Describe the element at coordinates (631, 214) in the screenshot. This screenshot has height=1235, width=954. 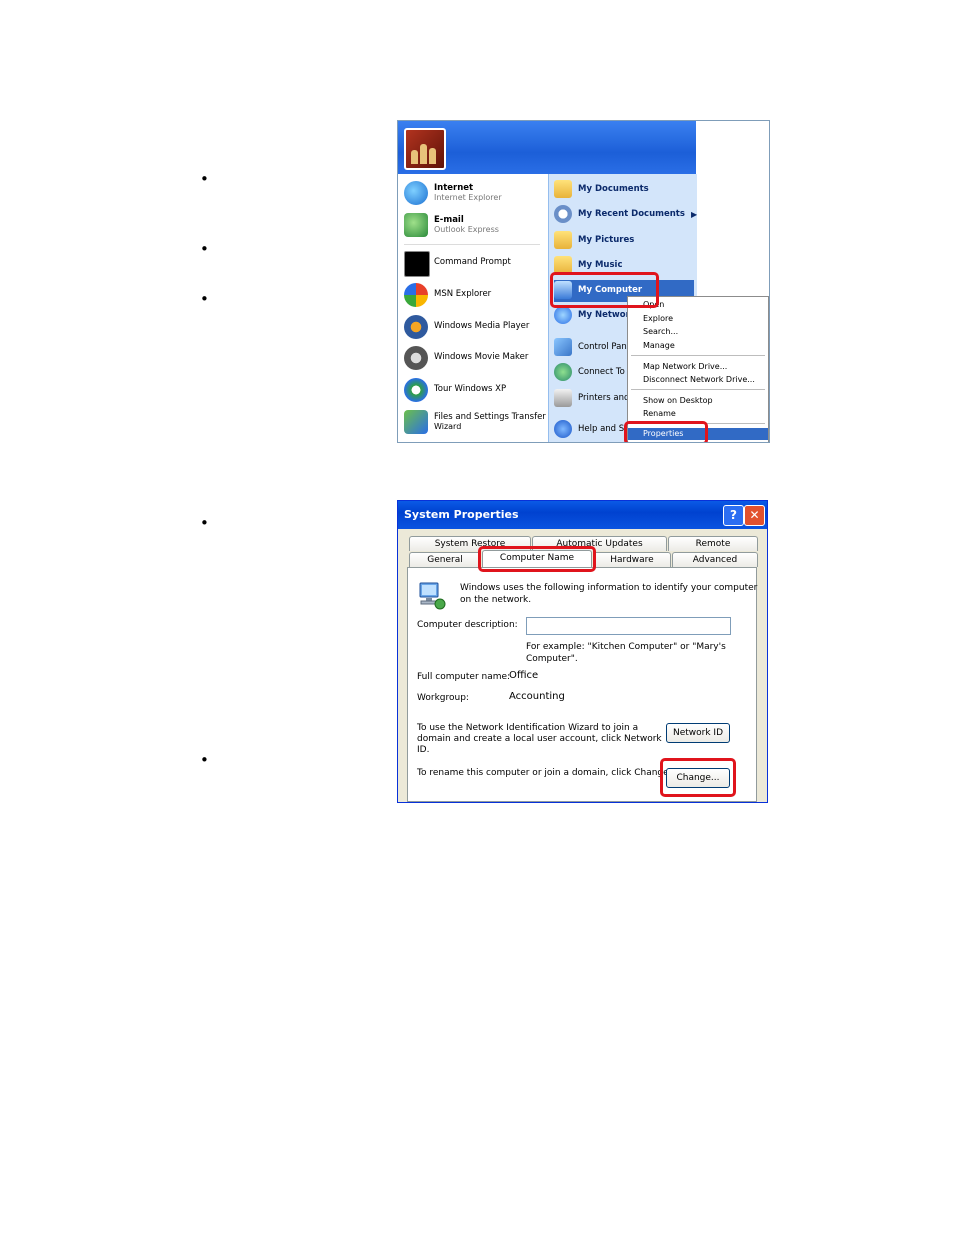
I see `place-label: My Recent Documents` at that location.